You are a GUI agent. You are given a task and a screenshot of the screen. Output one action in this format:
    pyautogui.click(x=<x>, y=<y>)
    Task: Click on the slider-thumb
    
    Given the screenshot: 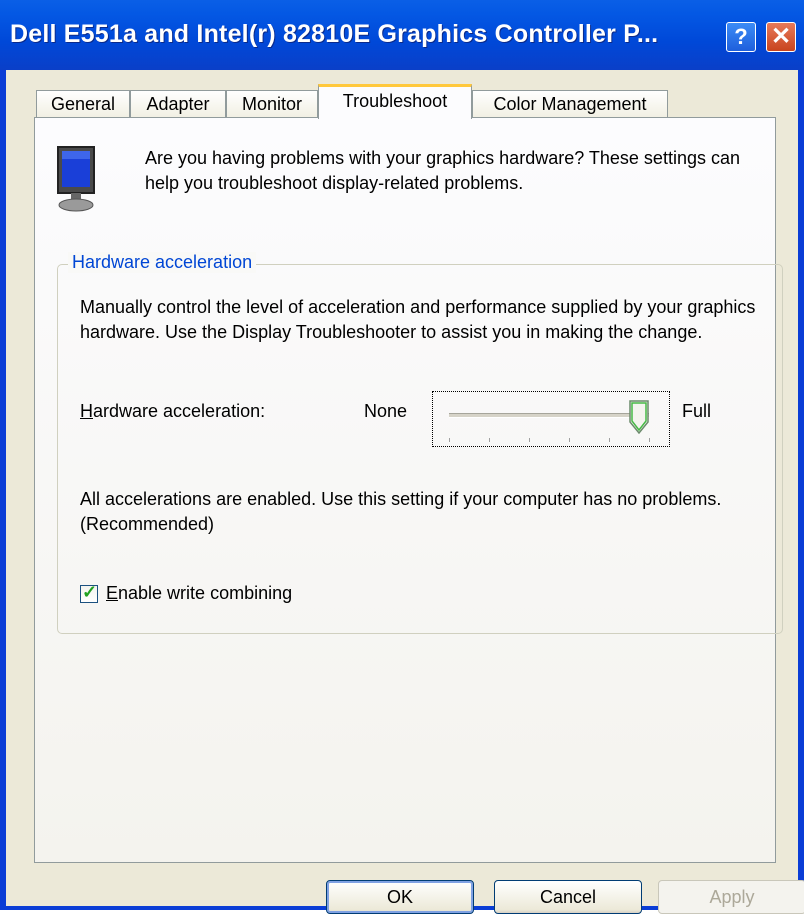 What is the action you would take?
    pyautogui.click(x=639, y=417)
    